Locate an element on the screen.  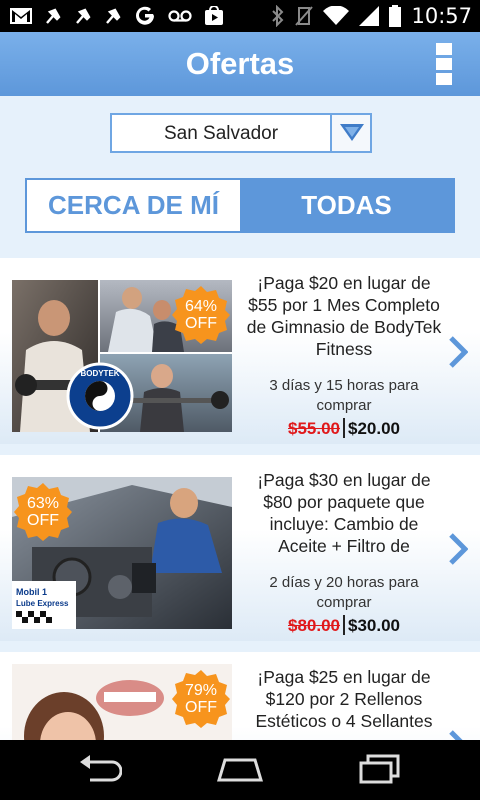
old-price: $55.00 is located at coordinates (314, 428).